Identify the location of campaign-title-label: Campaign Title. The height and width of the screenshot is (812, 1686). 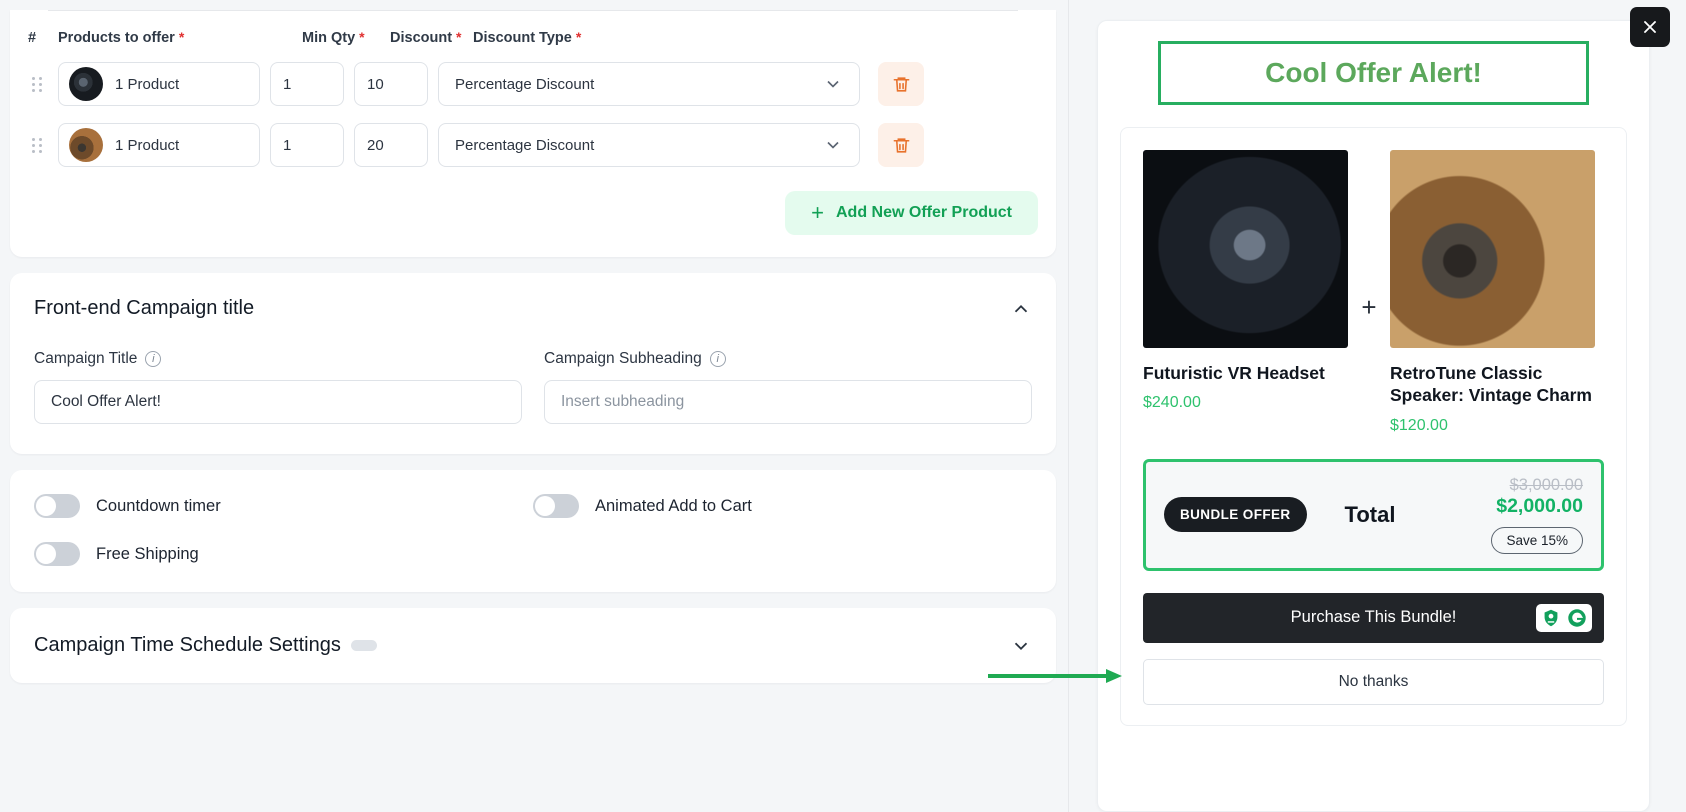
(86, 358).